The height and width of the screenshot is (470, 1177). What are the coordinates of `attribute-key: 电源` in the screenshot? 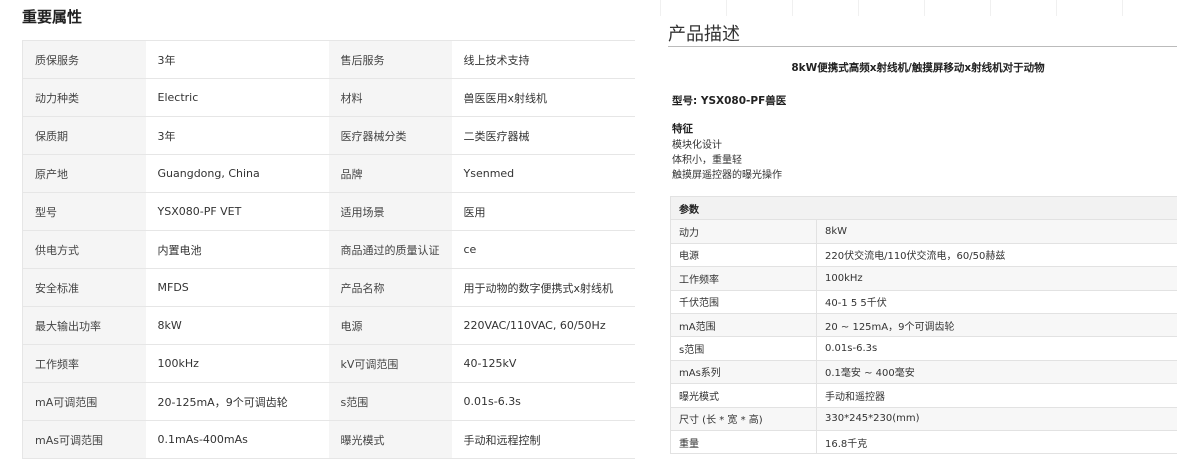 It's located at (390, 325).